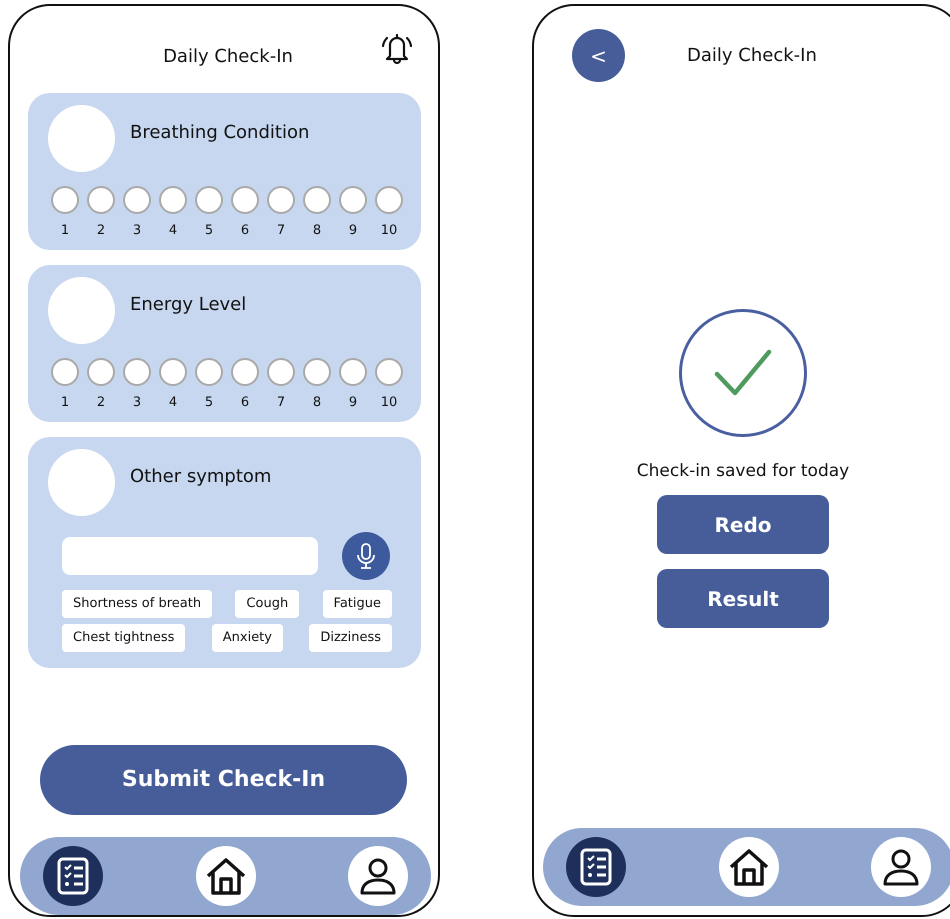  I want to click on confirmation-message: Check-in saved for today, so click(743, 471).